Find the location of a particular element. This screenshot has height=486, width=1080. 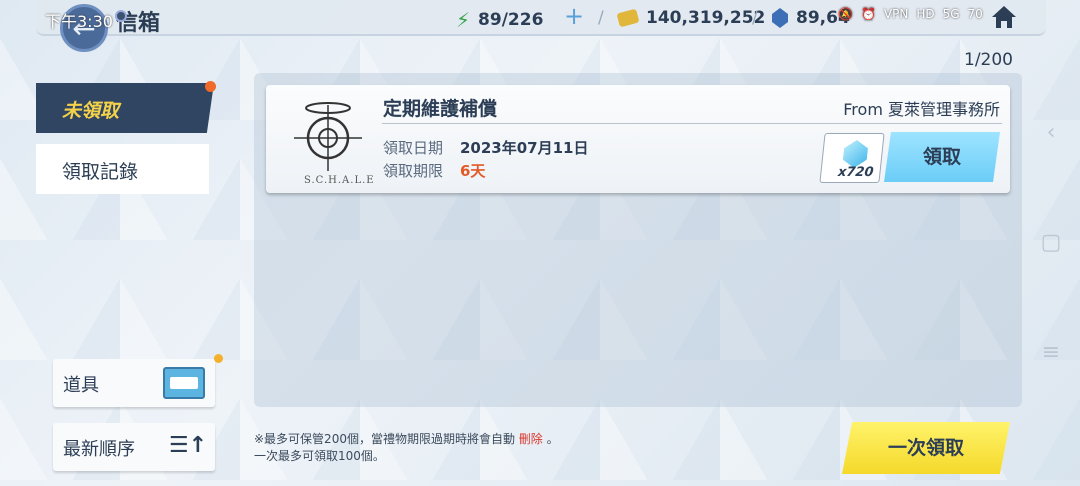

battery-icon: 70 is located at coordinates (975, 14).